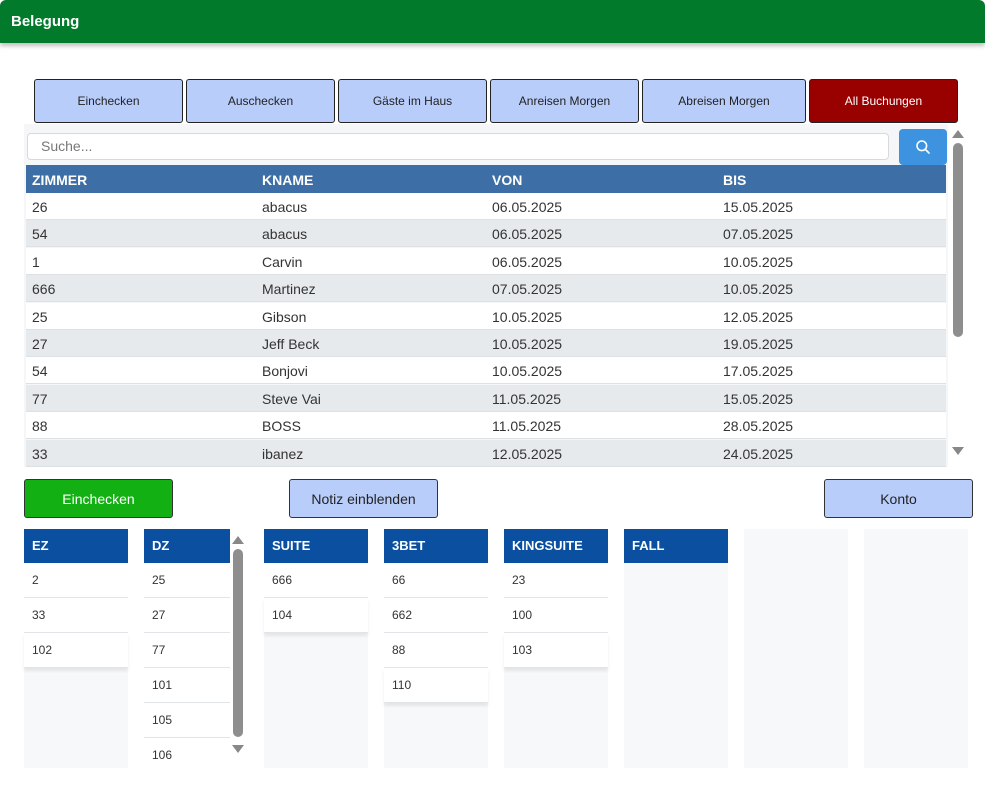 This screenshot has height=792, width=985. Describe the element at coordinates (758, 234) in the screenshot. I see `cell-bis: 07.05.2025` at that location.